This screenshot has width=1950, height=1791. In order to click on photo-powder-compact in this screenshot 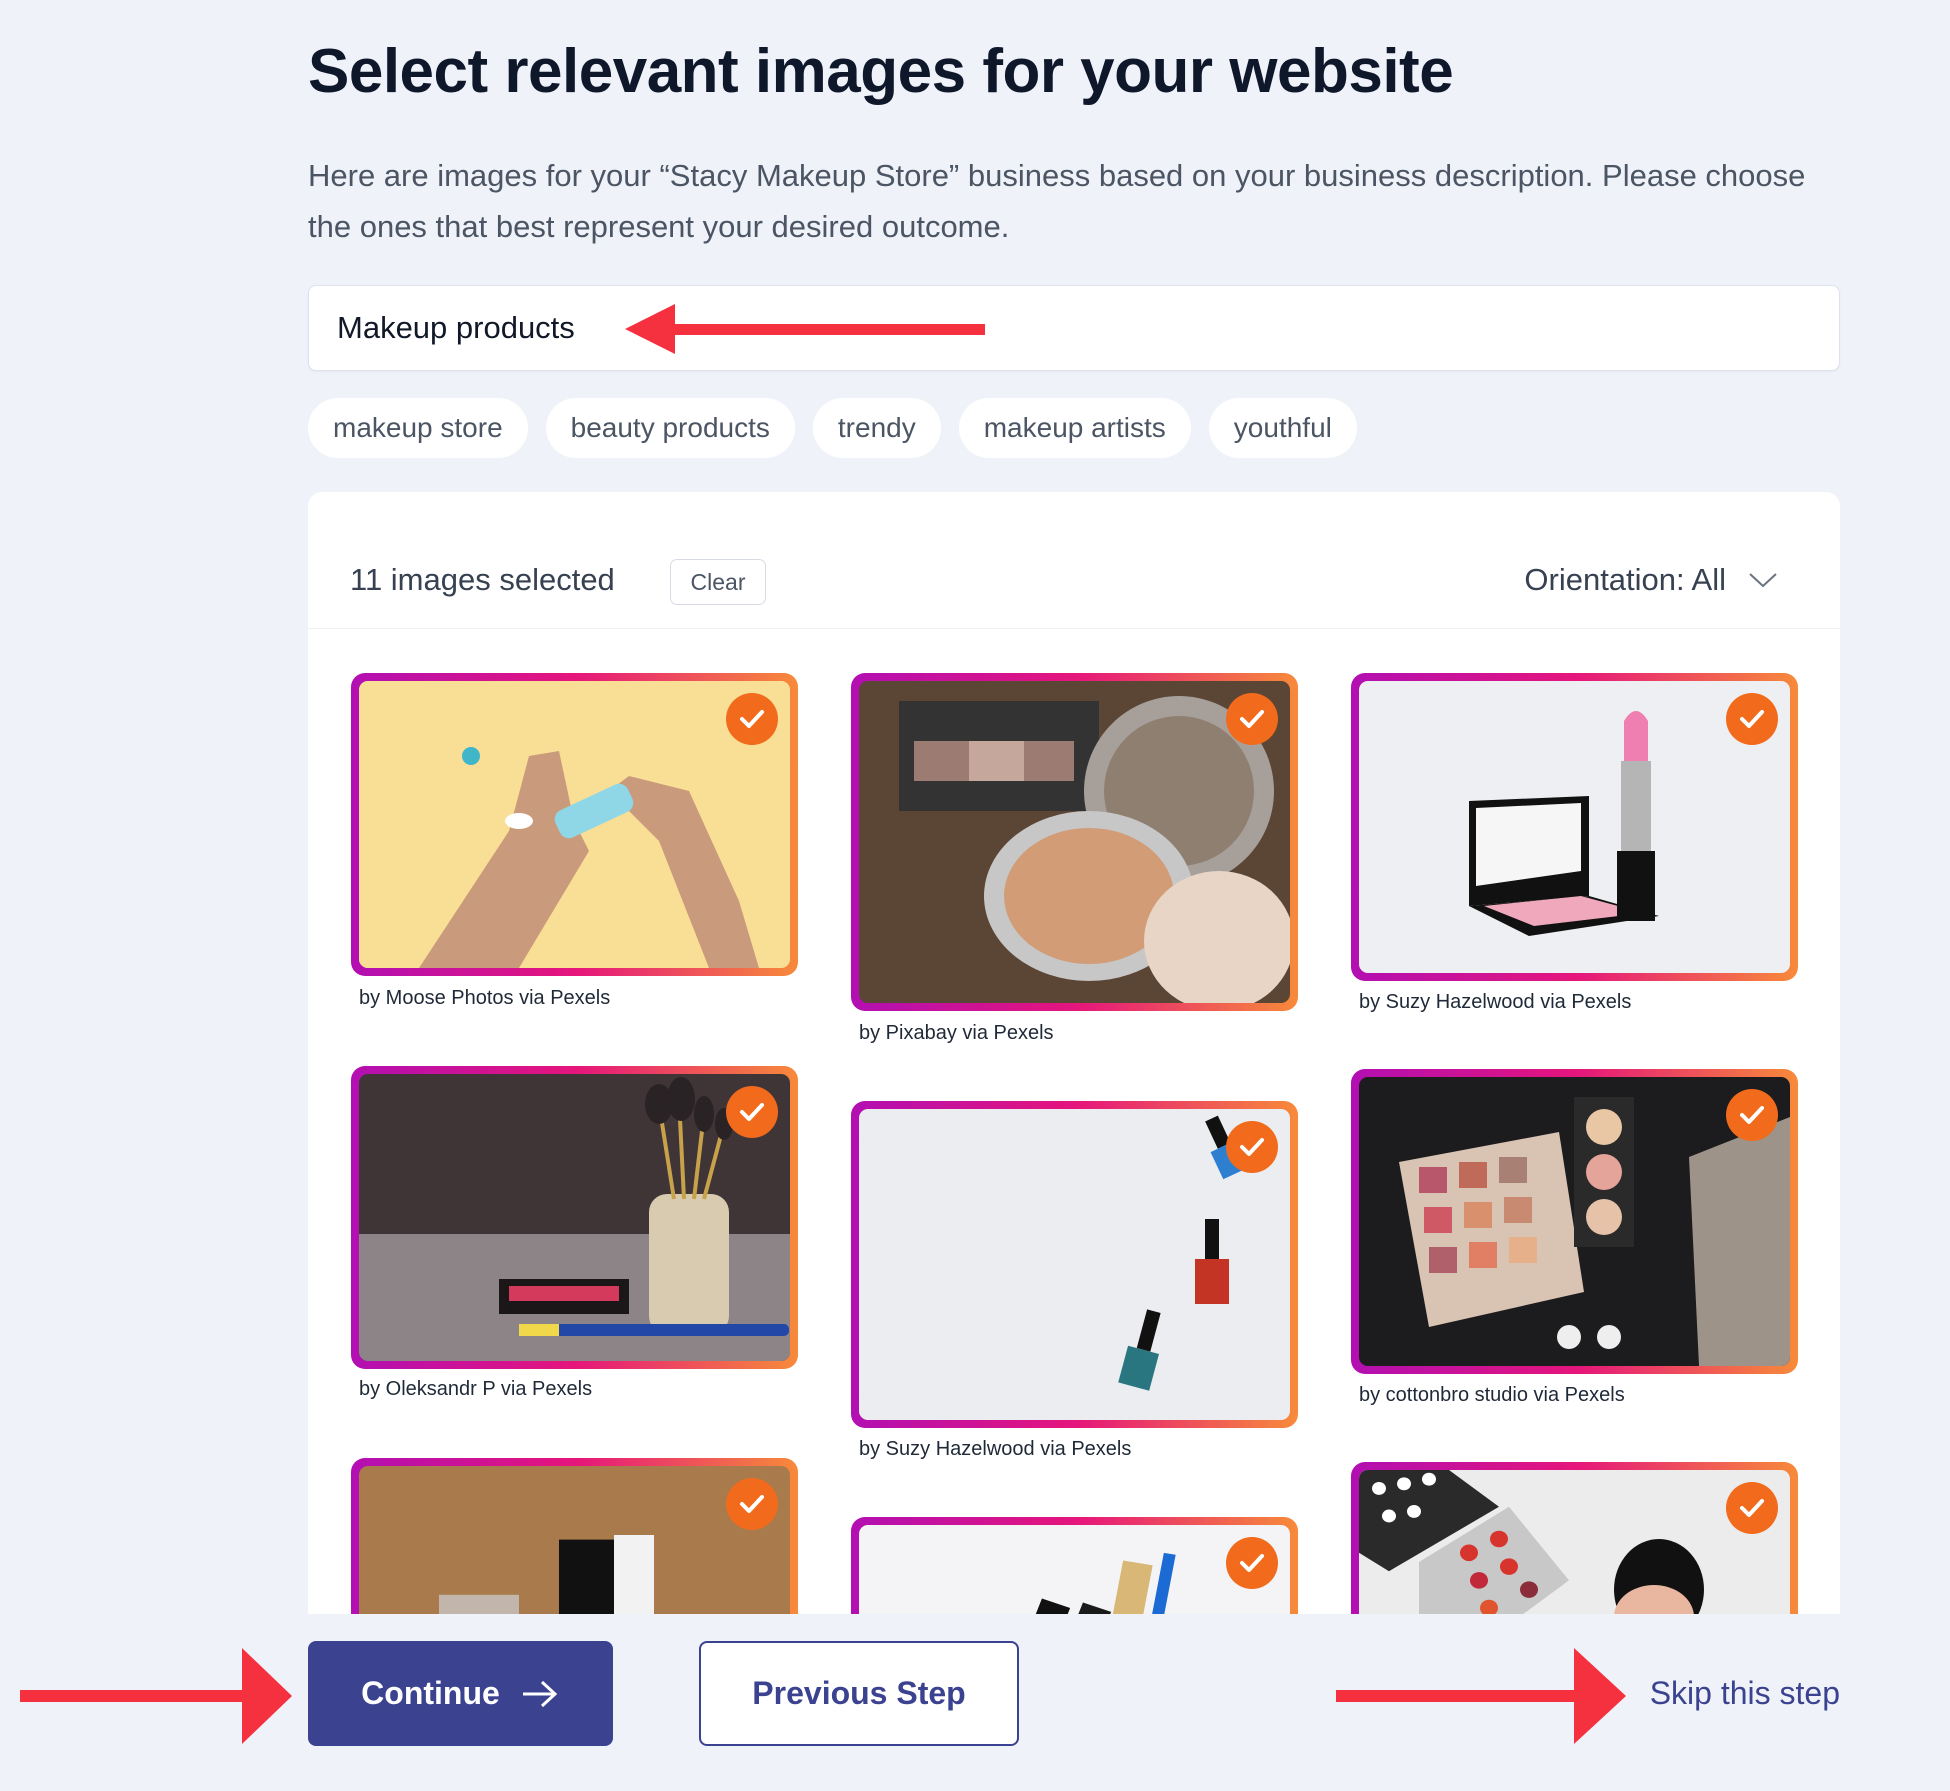, I will do `click(1074, 842)`.